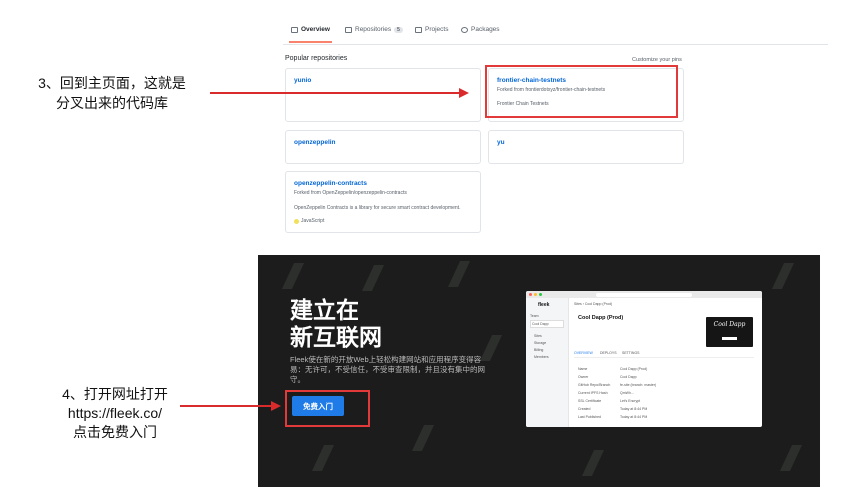  Describe the element at coordinates (631, 353) in the screenshot. I see `tab-settings: SETTINGS` at that location.